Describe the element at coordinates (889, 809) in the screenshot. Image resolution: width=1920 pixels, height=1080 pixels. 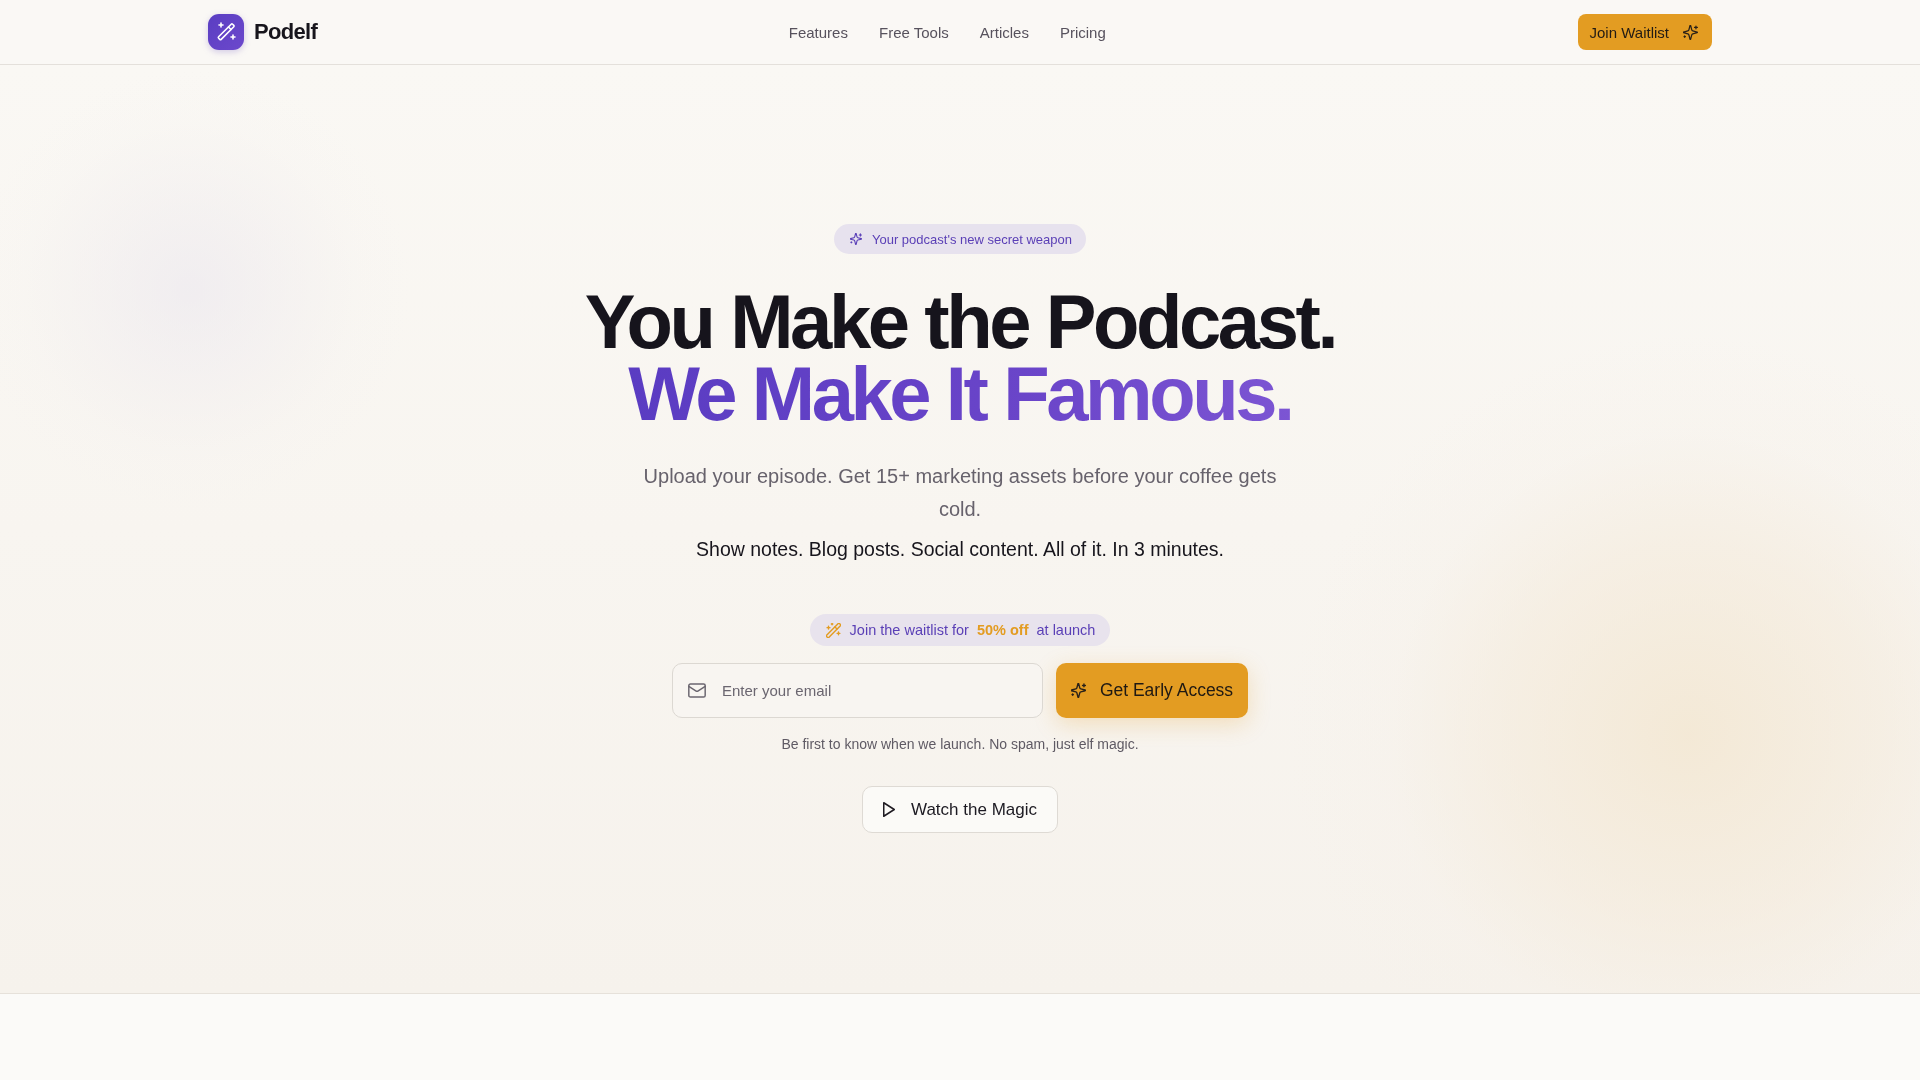
I see `play-icon` at that location.